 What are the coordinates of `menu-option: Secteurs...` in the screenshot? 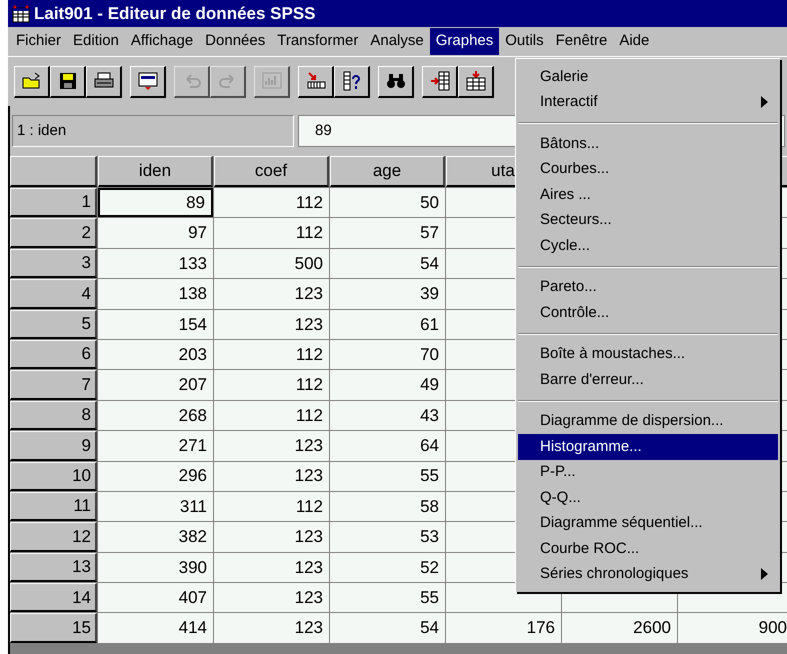 It's located at (648, 220).